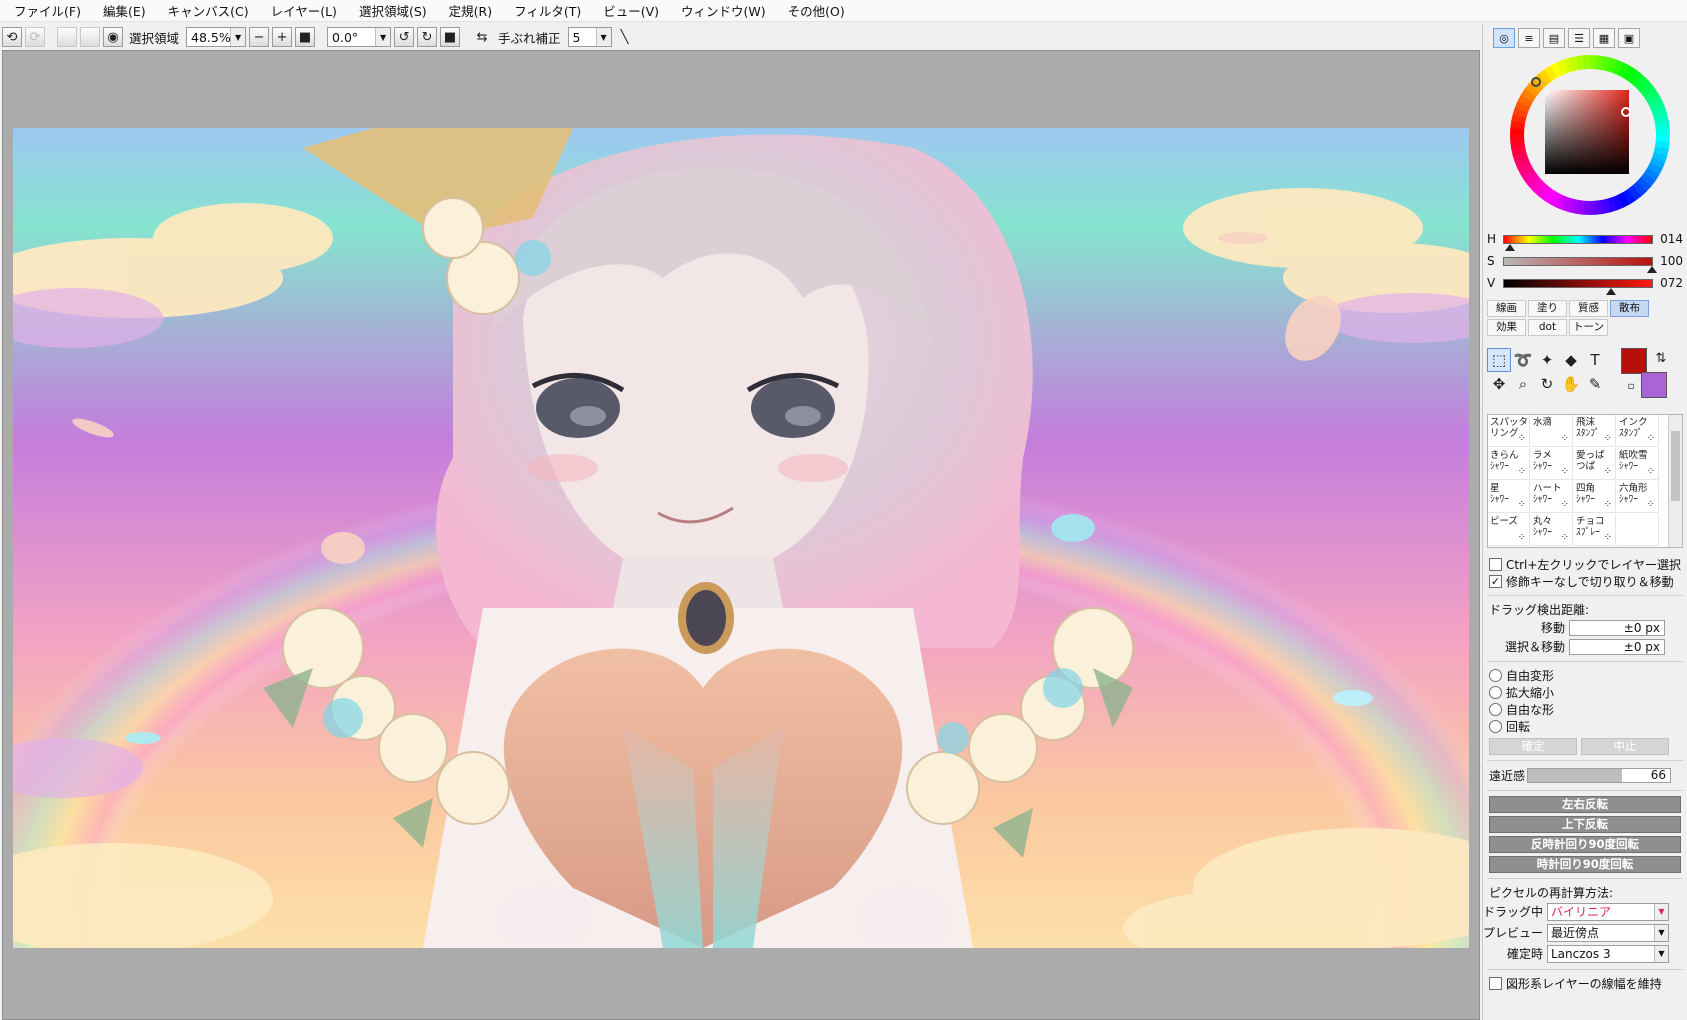 The height and width of the screenshot is (1020, 1687). I want to click on brush-cell: 紙吹雪 ｼｬﾜｰ ⁘, so click(1638, 464).